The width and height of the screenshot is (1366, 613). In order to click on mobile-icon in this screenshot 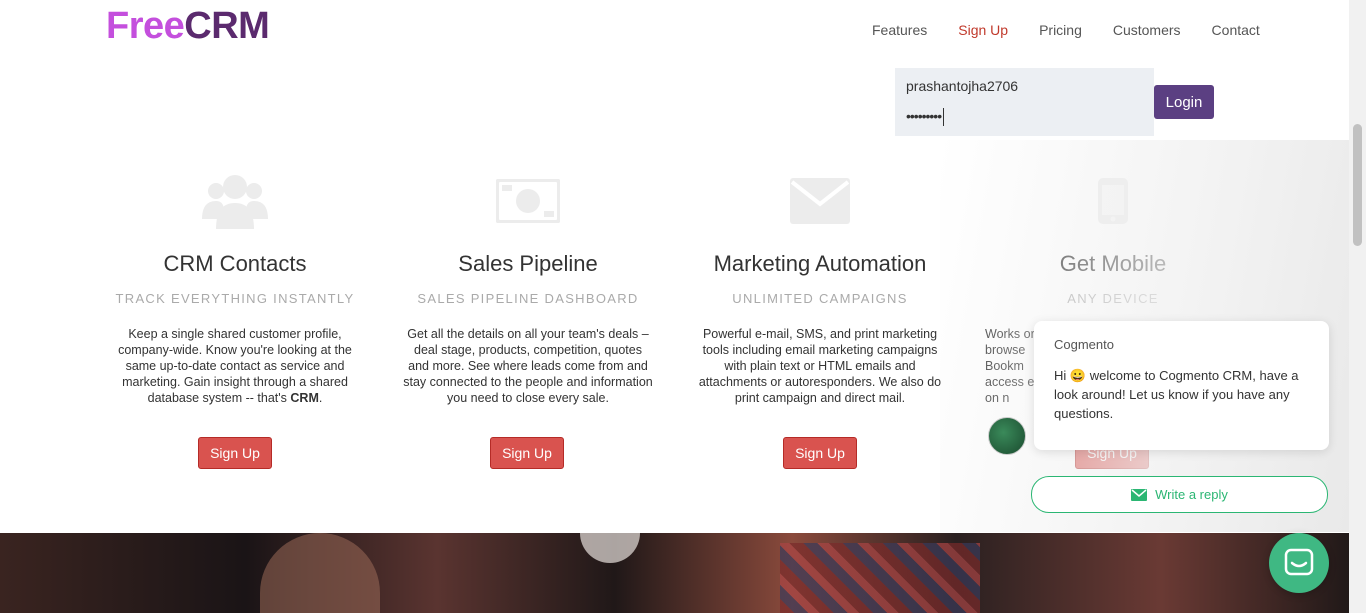, I will do `click(1113, 201)`.